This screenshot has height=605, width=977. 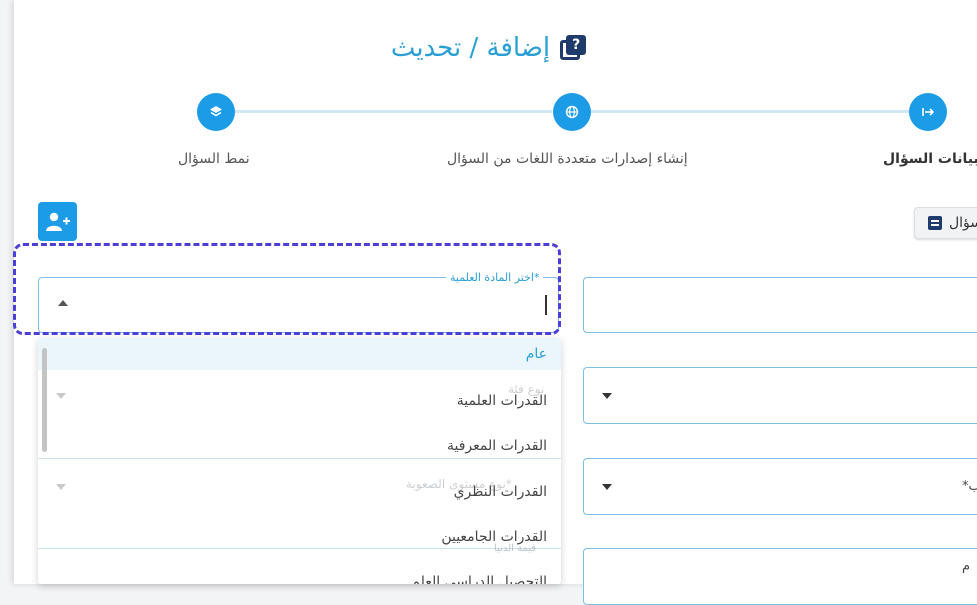 I want to click on question-box-icon: ?, so click(x=573, y=48).